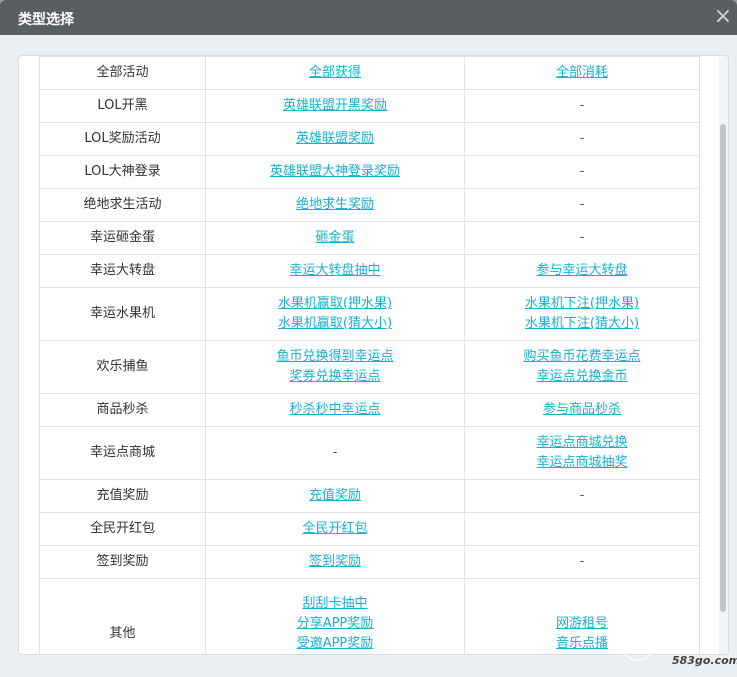  I want to click on type-link: 受邀APP奖励, so click(335, 644).